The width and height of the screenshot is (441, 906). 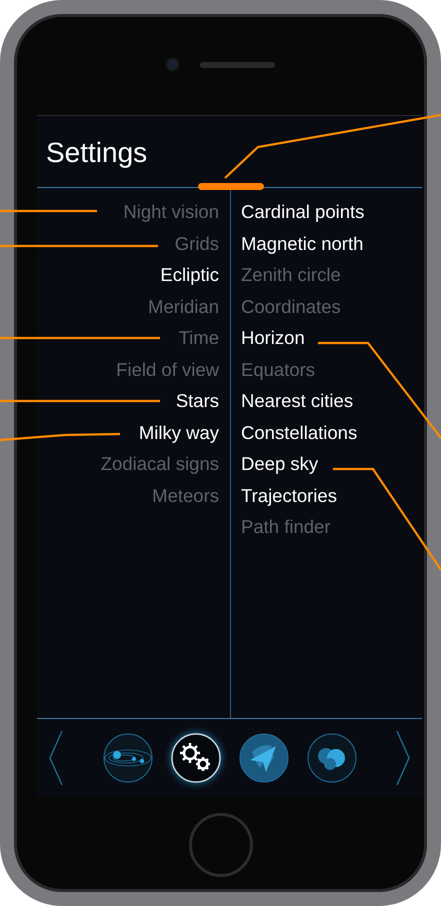 What do you see at coordinates (302, 243) in the screenshot?
I see `setting-toggle: Magnetic north` at bounding box center [302, 243].